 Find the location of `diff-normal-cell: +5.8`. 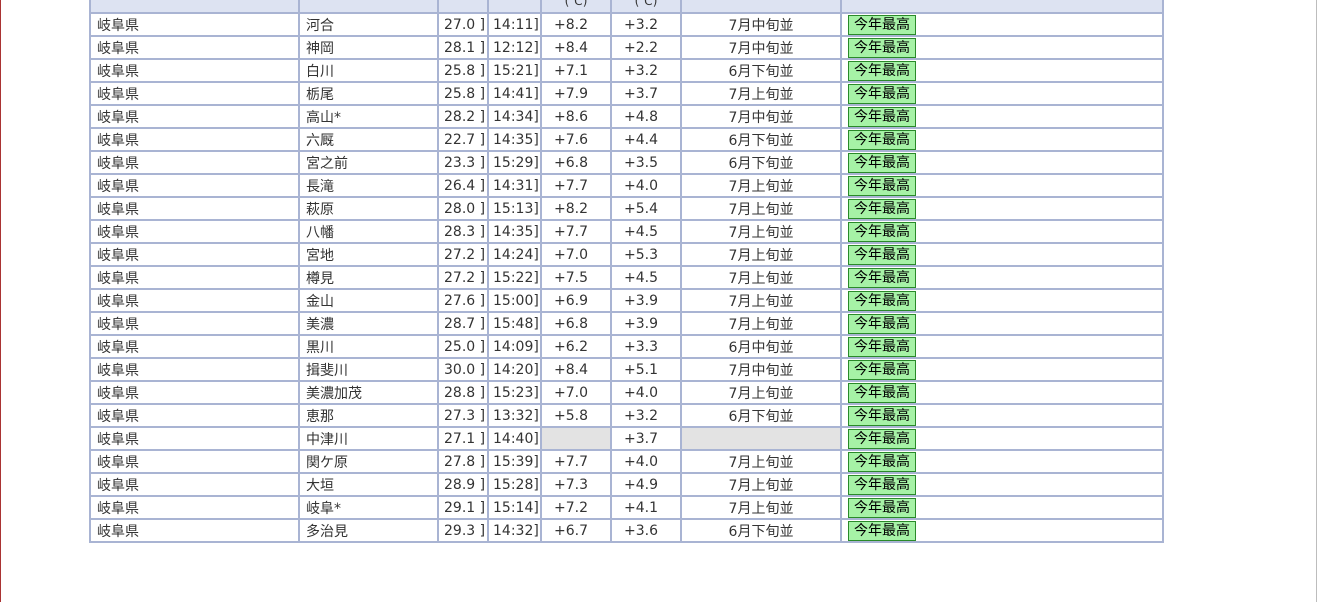

diff-normal-cell: +5.8 is located at coordinates (576, 415).